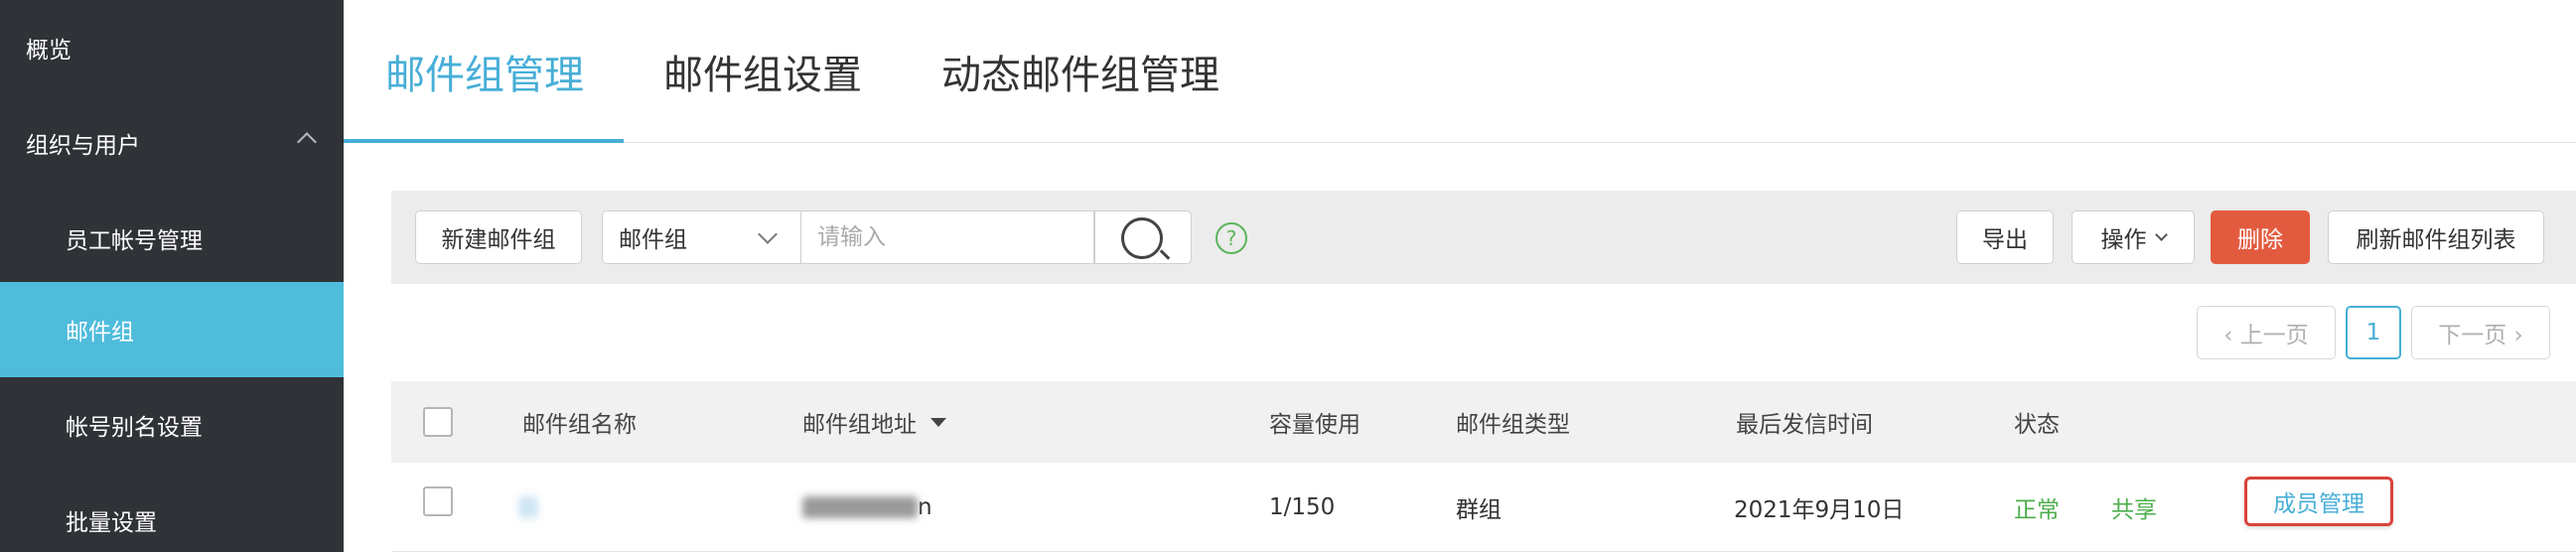  I want to click on search-button, so click(1143, 237).